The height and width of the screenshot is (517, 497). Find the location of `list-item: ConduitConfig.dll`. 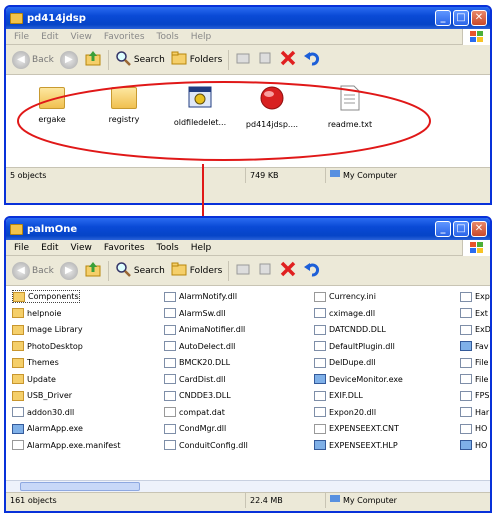

list-item: ConduitConfig.dll is located at coordinates (206, 445).